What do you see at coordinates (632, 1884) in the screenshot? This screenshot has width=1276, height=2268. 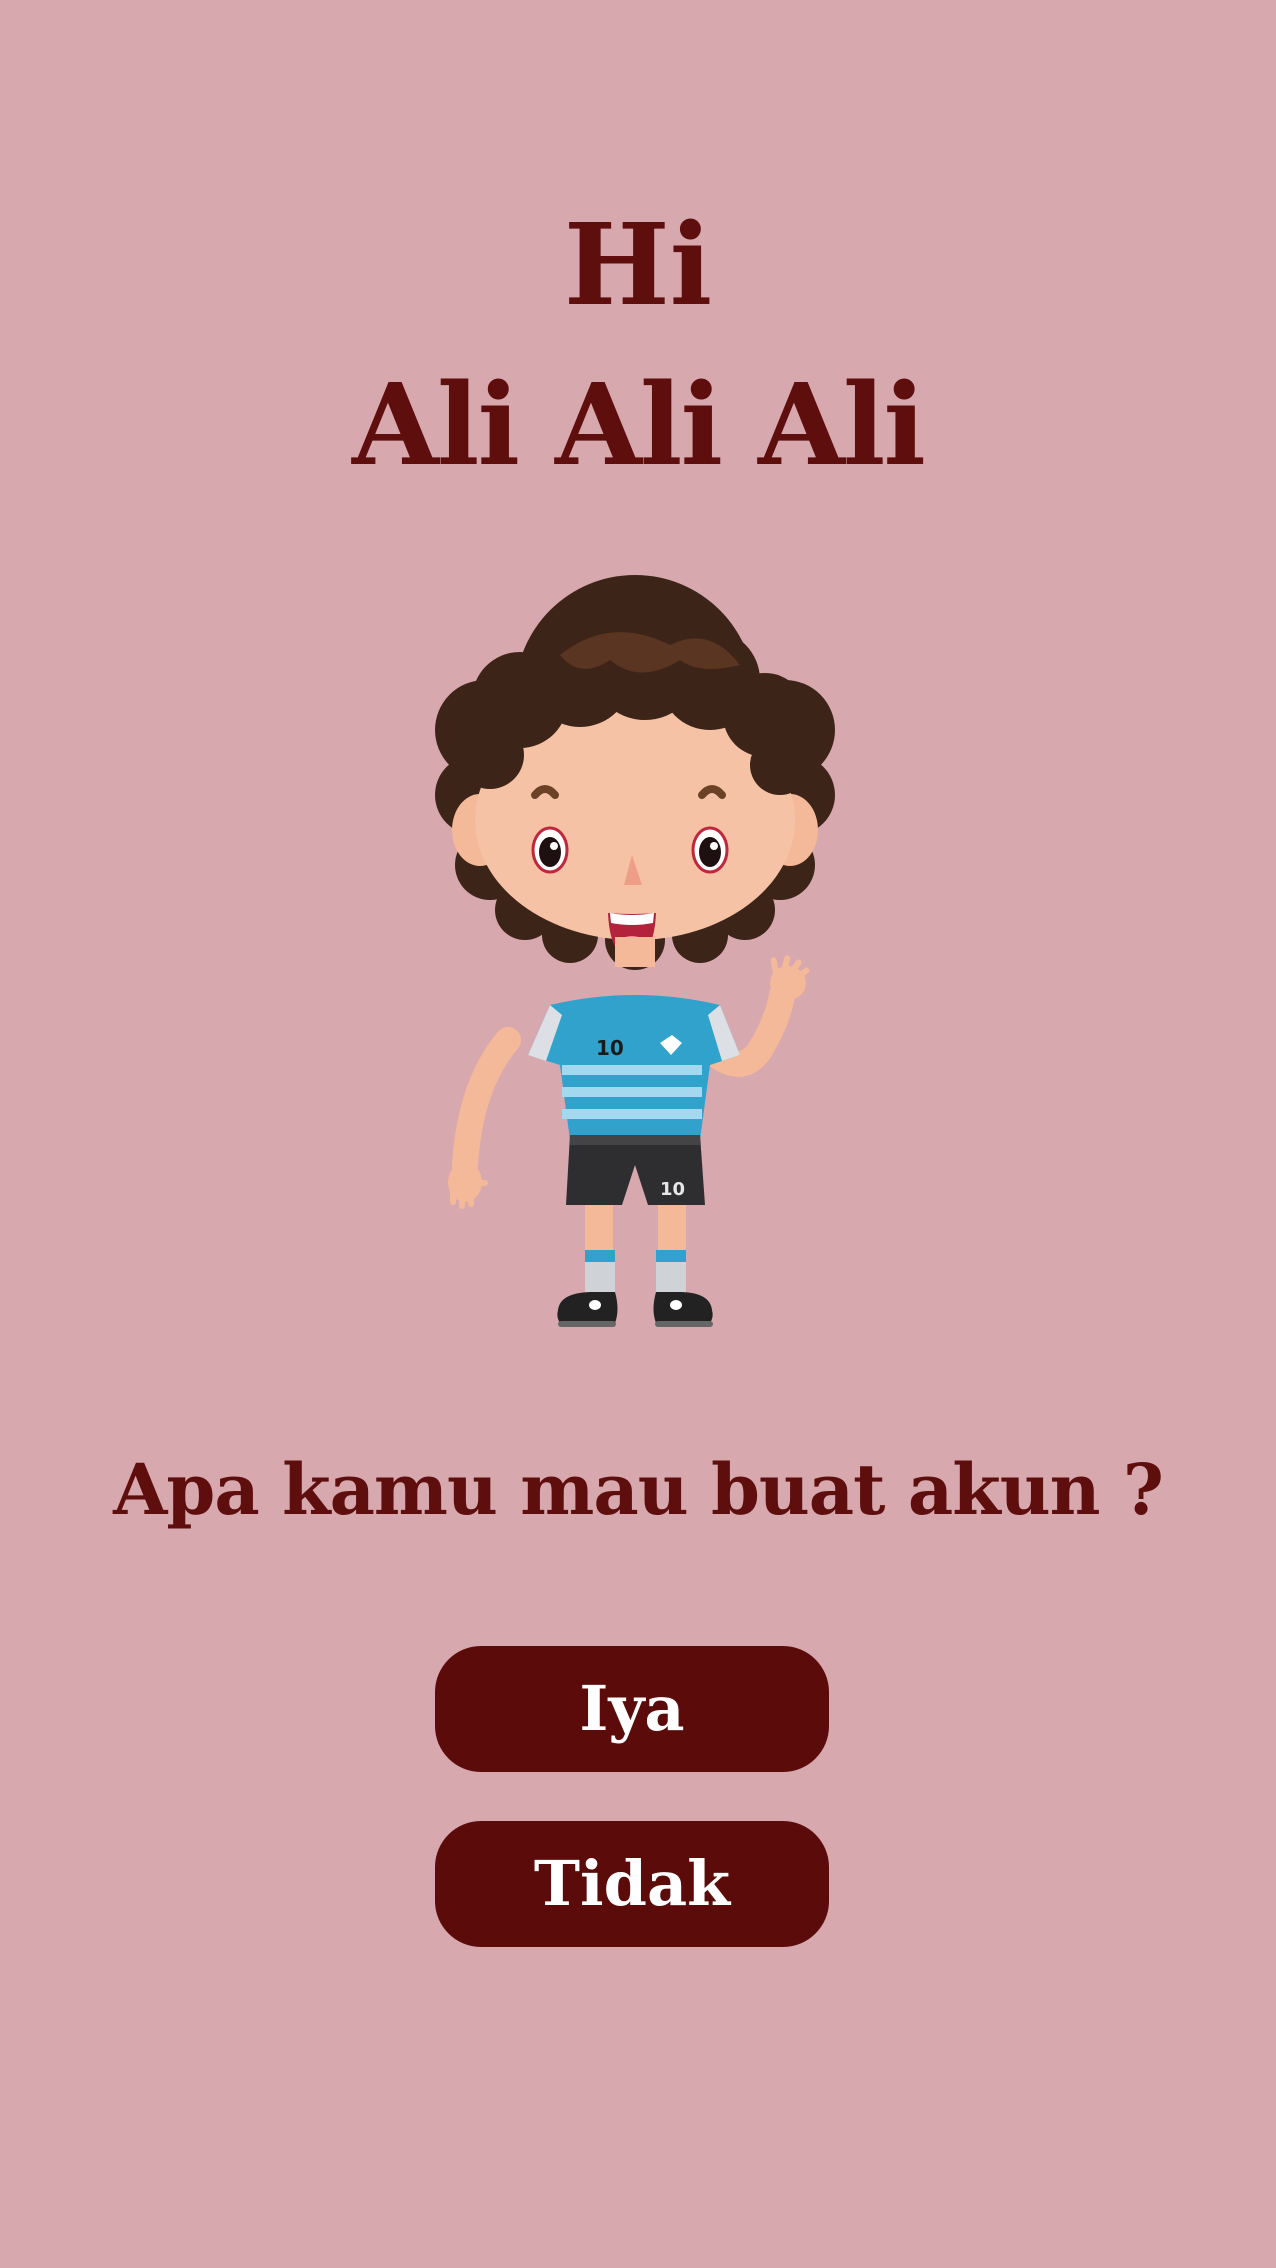 I see `no-button: Tidak` at bounding box center [632, 1884].